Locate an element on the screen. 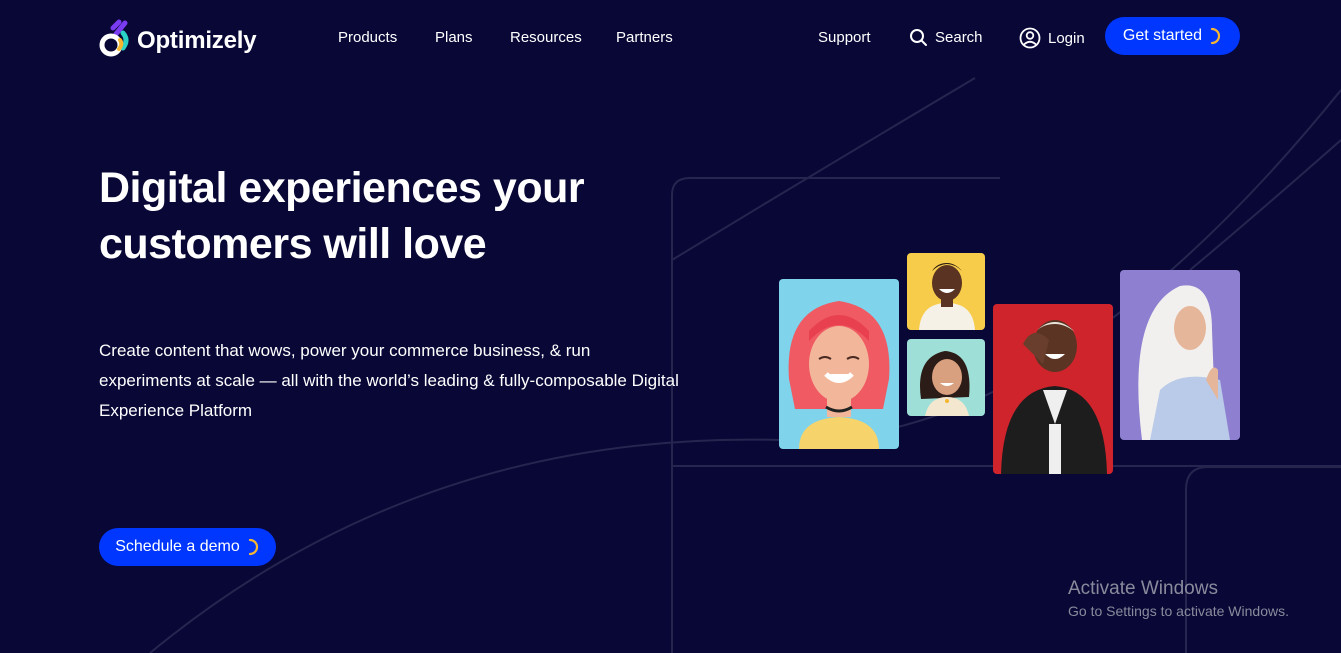 This screenshot has width=1341, height=653. hero-title-line-2: customers will love is located at coordinates (293, 244).